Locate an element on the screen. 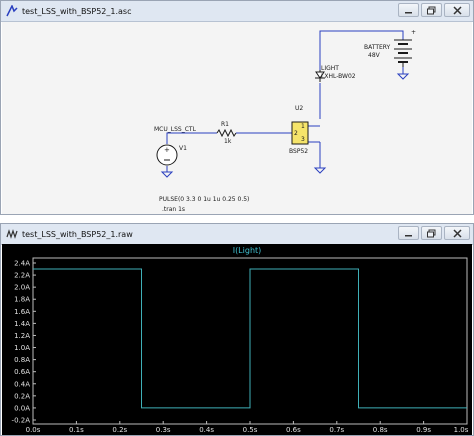  x-tick-label: 0.1s is located at coordinates (76, 430).